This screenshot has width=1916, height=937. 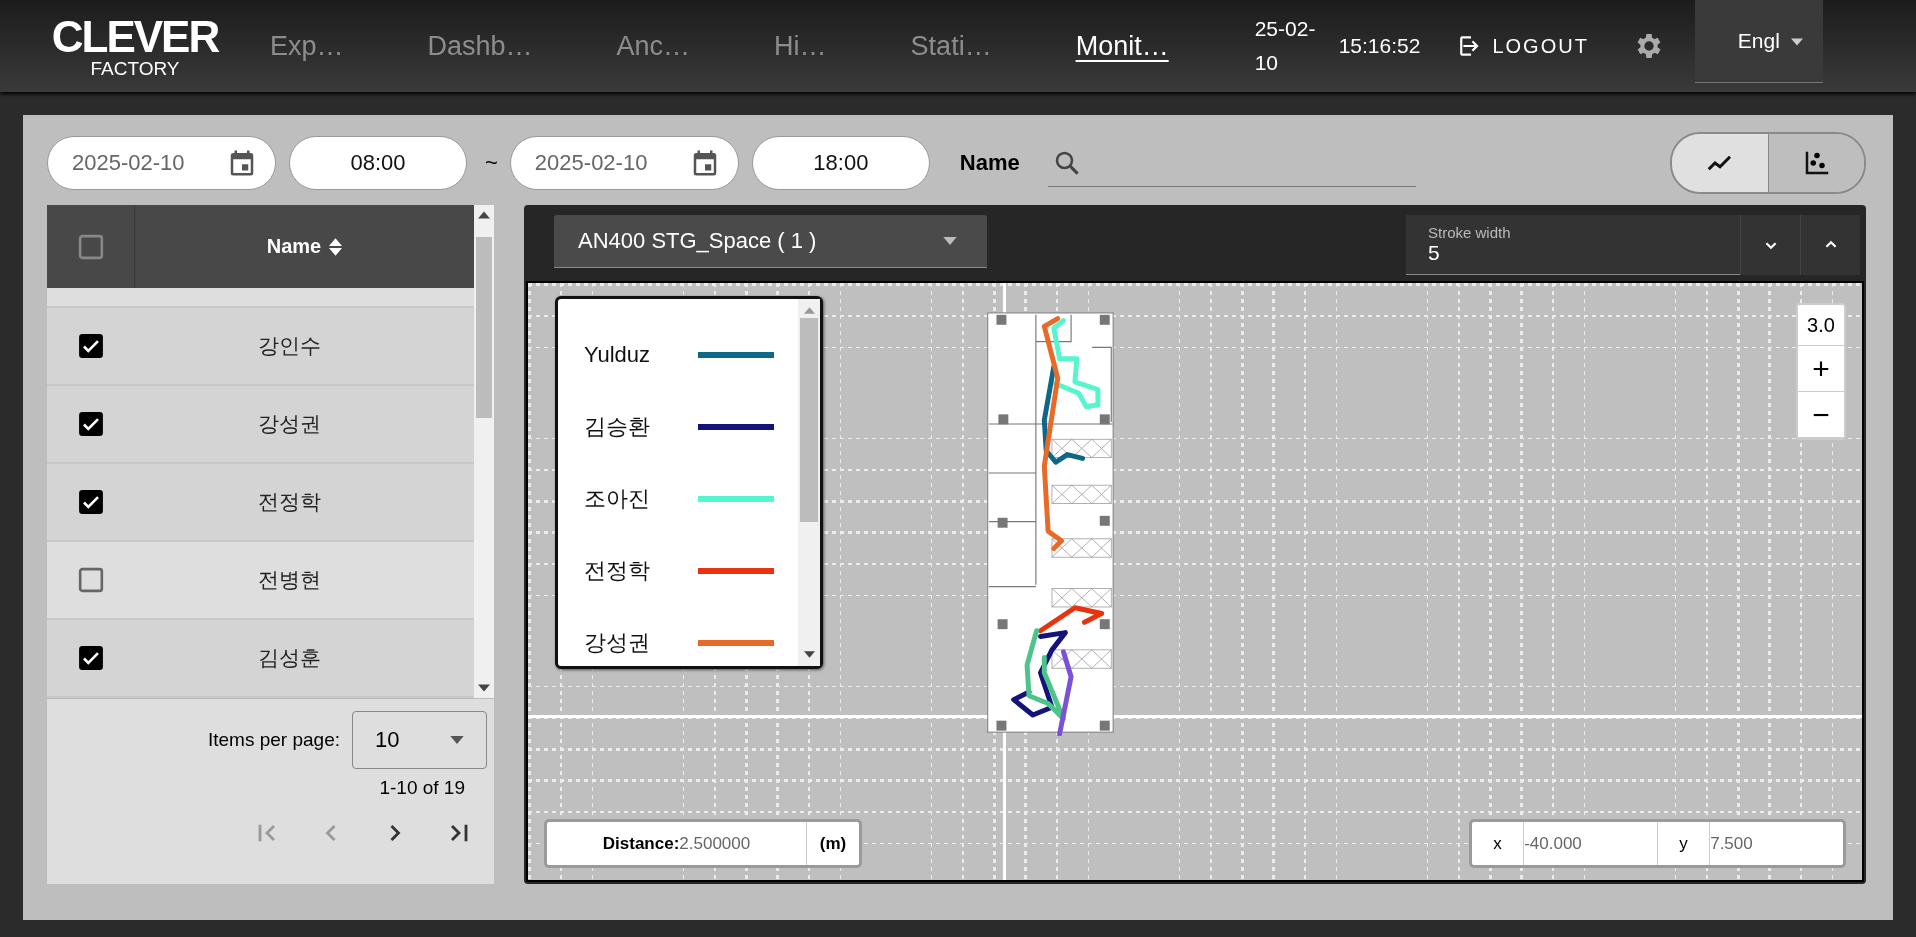 I want to click on y-field: 7.500, so click(x=1776, y=843).